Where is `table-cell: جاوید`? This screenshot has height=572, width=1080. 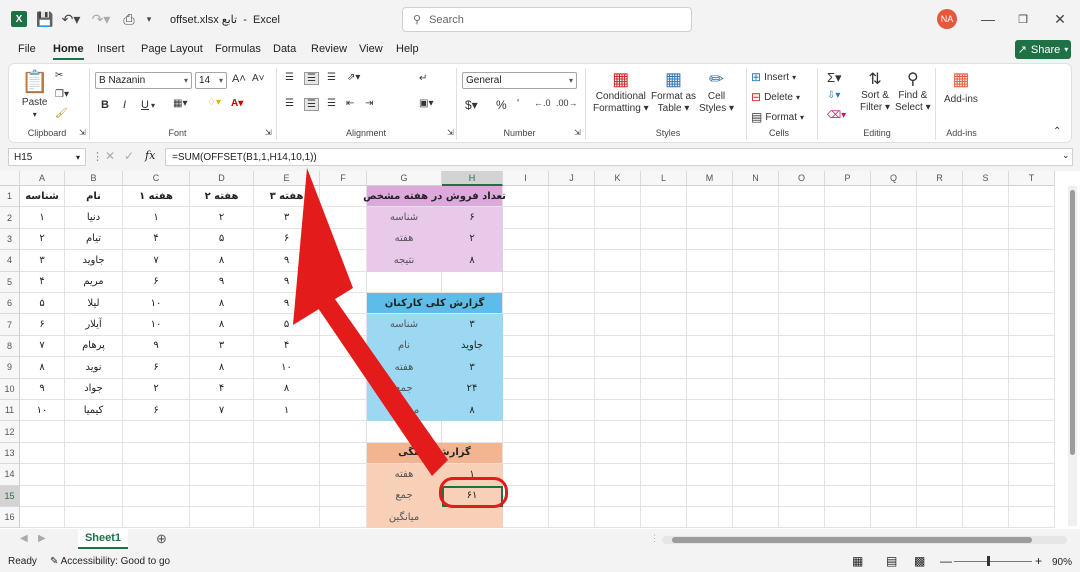 table-cell: جاوید is located at coordinates (94, 261).